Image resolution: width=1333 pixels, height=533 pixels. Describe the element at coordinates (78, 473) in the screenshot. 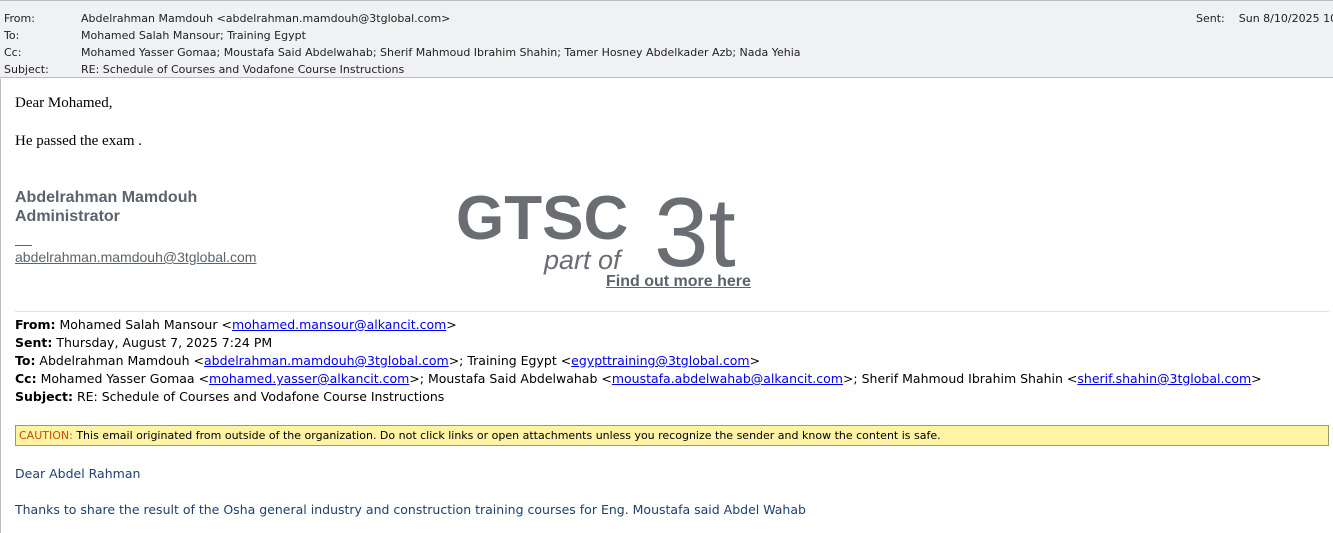

I see `quoted-greeting: Dear Abdel Rahman` at that location.